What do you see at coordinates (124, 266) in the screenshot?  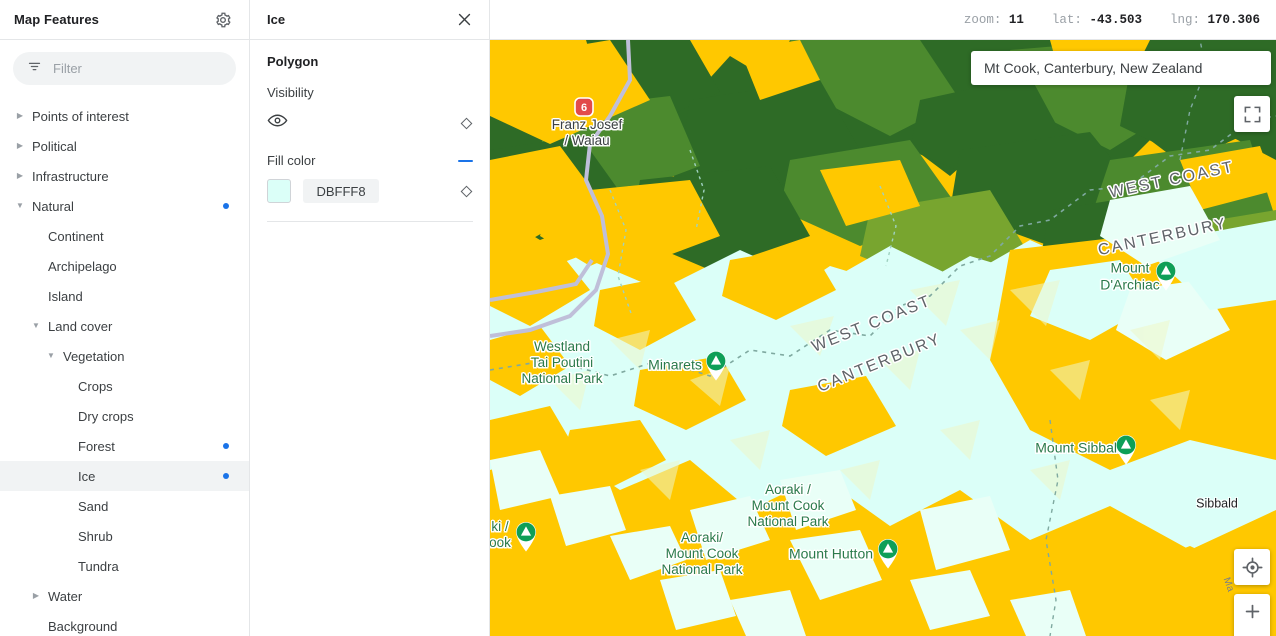 I see `sidebar-item-archipelago: Archipelago` at bounding box center [124, 266].